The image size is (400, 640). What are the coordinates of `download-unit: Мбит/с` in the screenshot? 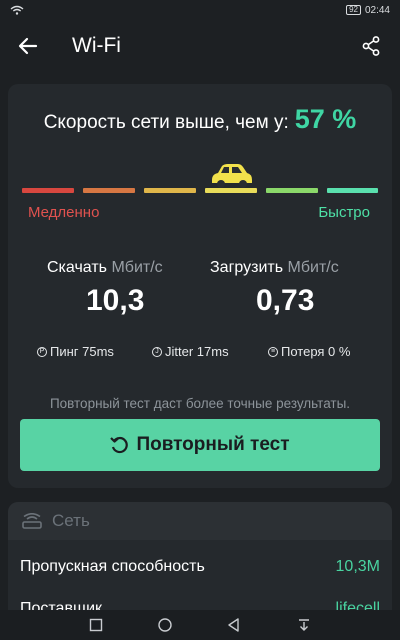 It's located at (137, 267).